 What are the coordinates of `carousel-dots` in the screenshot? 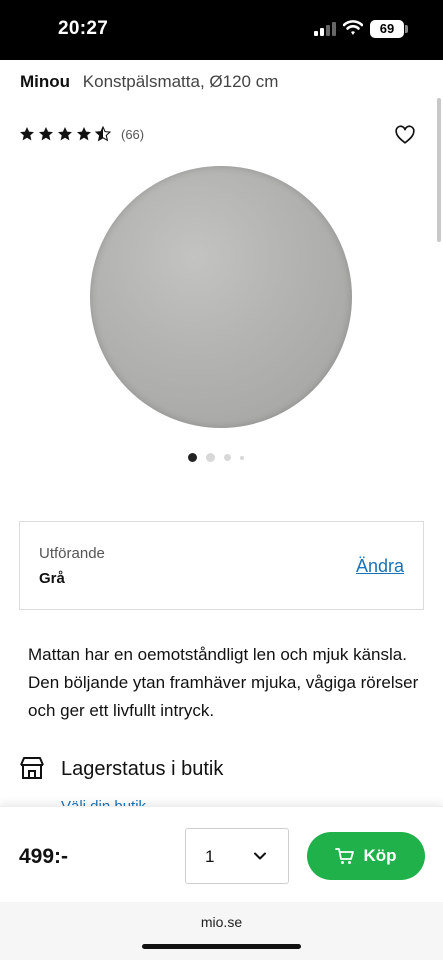 It's located at (216, 457).